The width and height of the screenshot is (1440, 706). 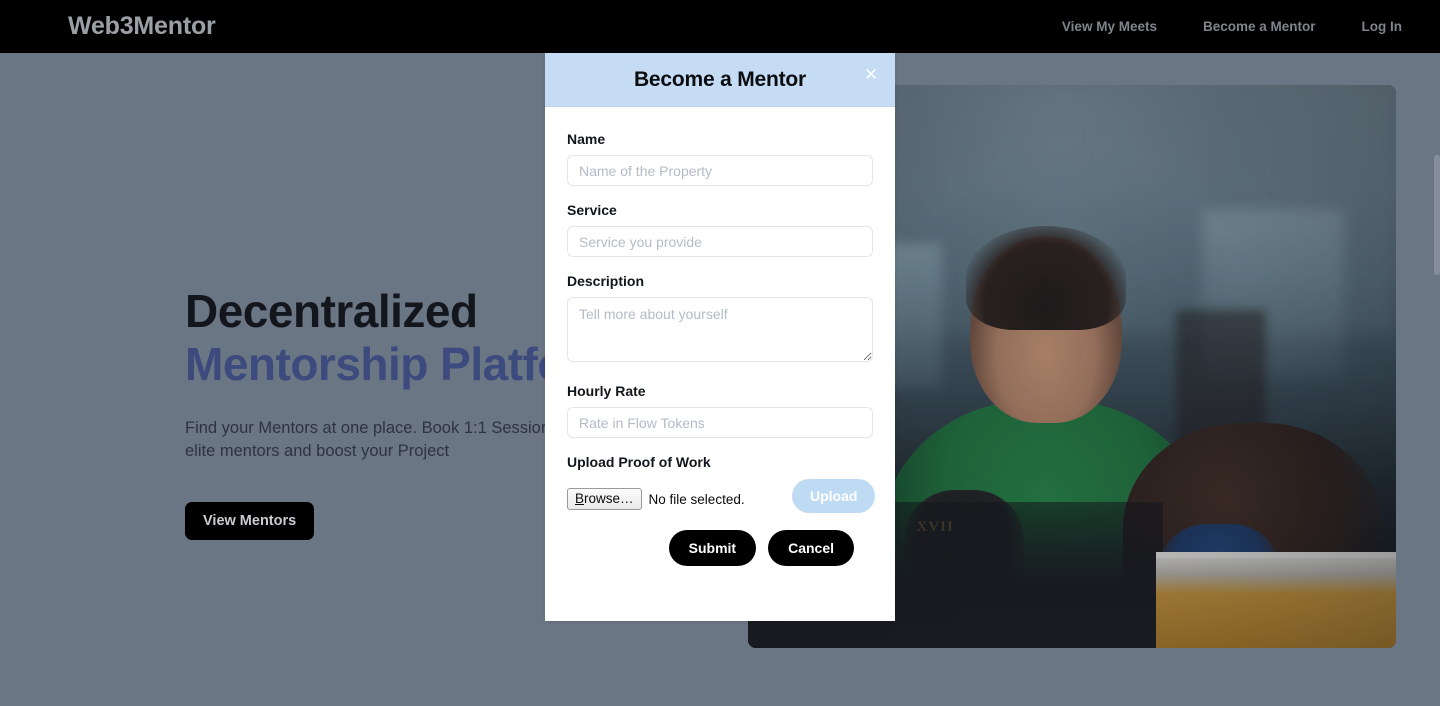 I want to click on field-label-hourly-rate: Hourly Rate, so click(x=606, y=391).